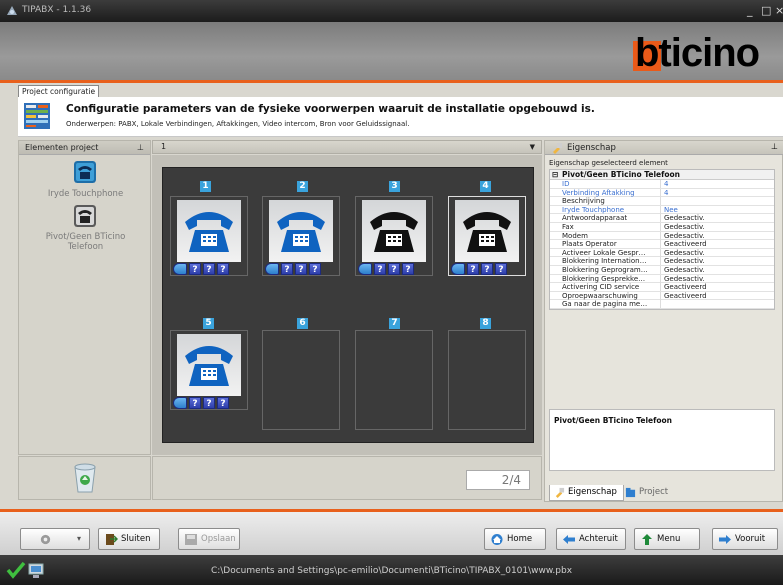 Image resolution: width=783 pixels, height=585 pixels. I want to click on element-item-touchphone: Iryde Touchphone, so click(85, 181).